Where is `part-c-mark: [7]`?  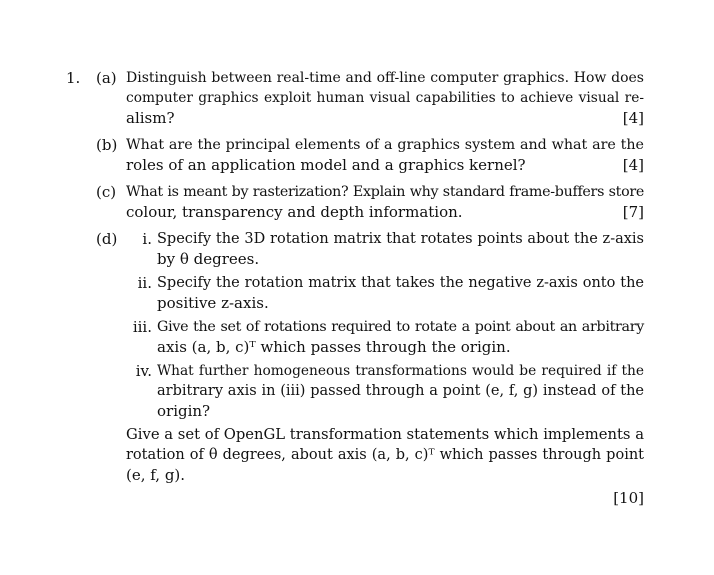 part-c-mark: [7] is located at coordinates (633, 212).